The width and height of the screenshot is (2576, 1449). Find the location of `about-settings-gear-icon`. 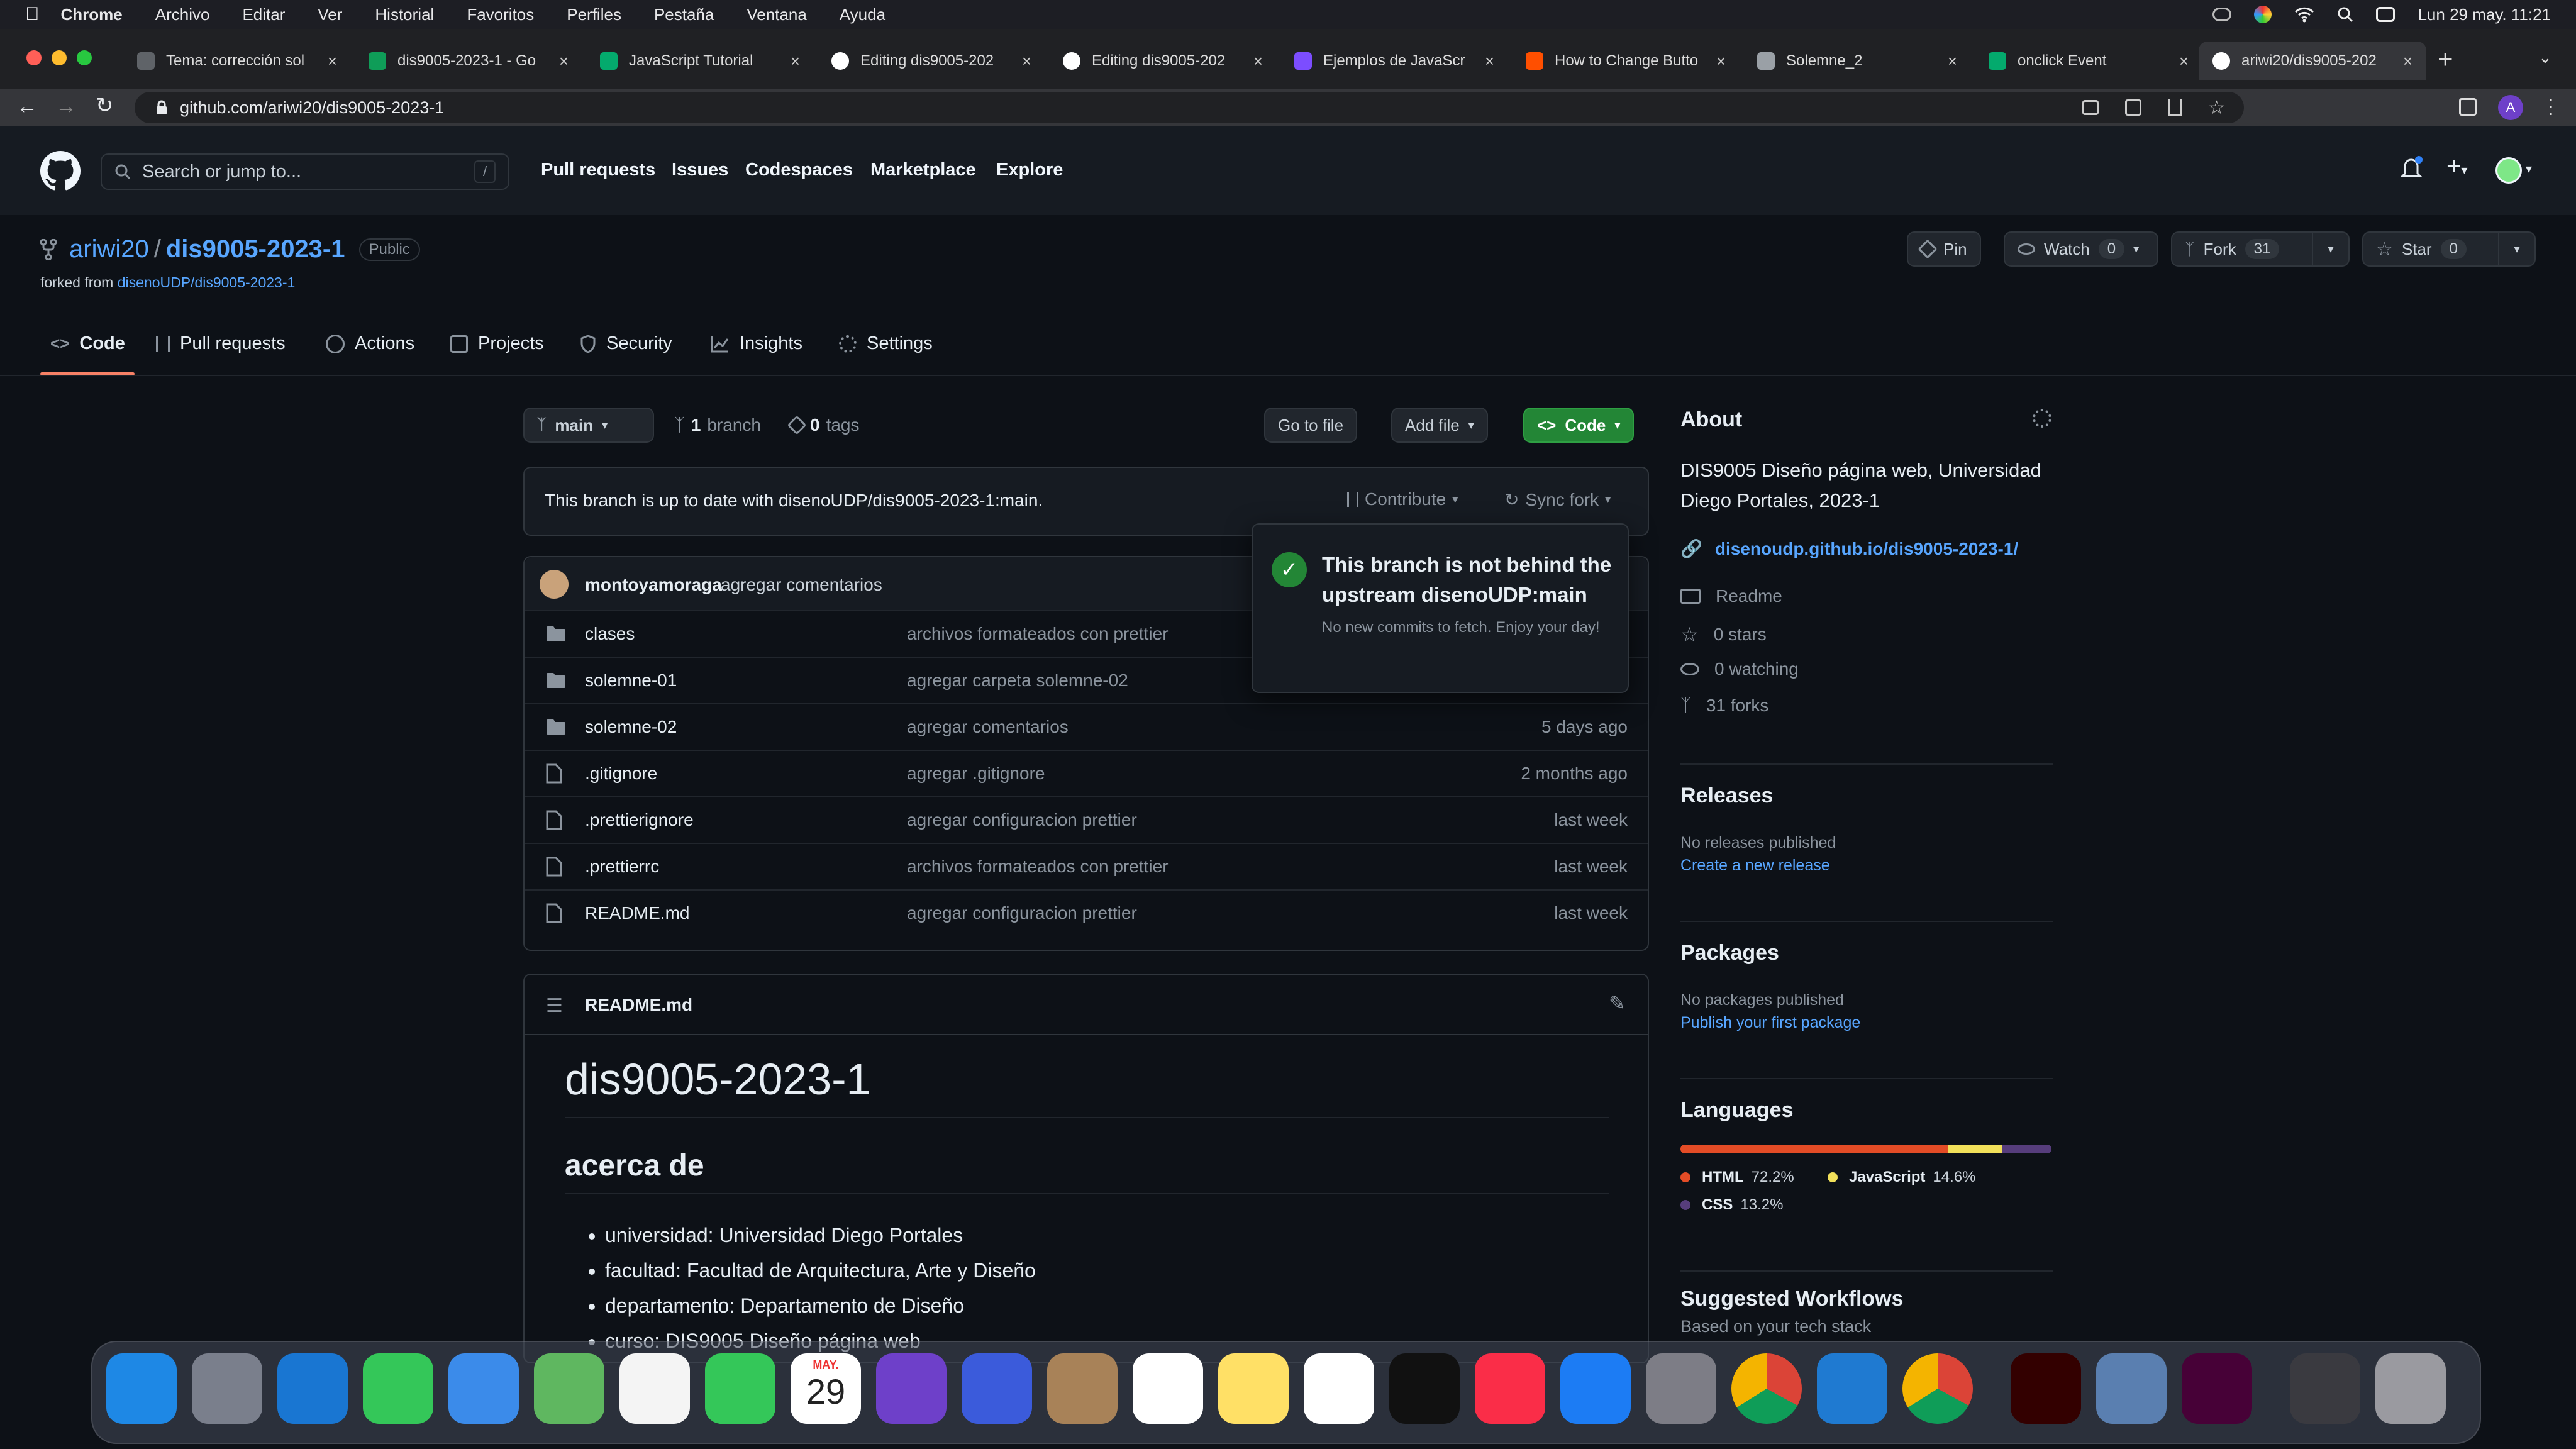

about-settings-gear-icon is located at coordinates (2042, 418).